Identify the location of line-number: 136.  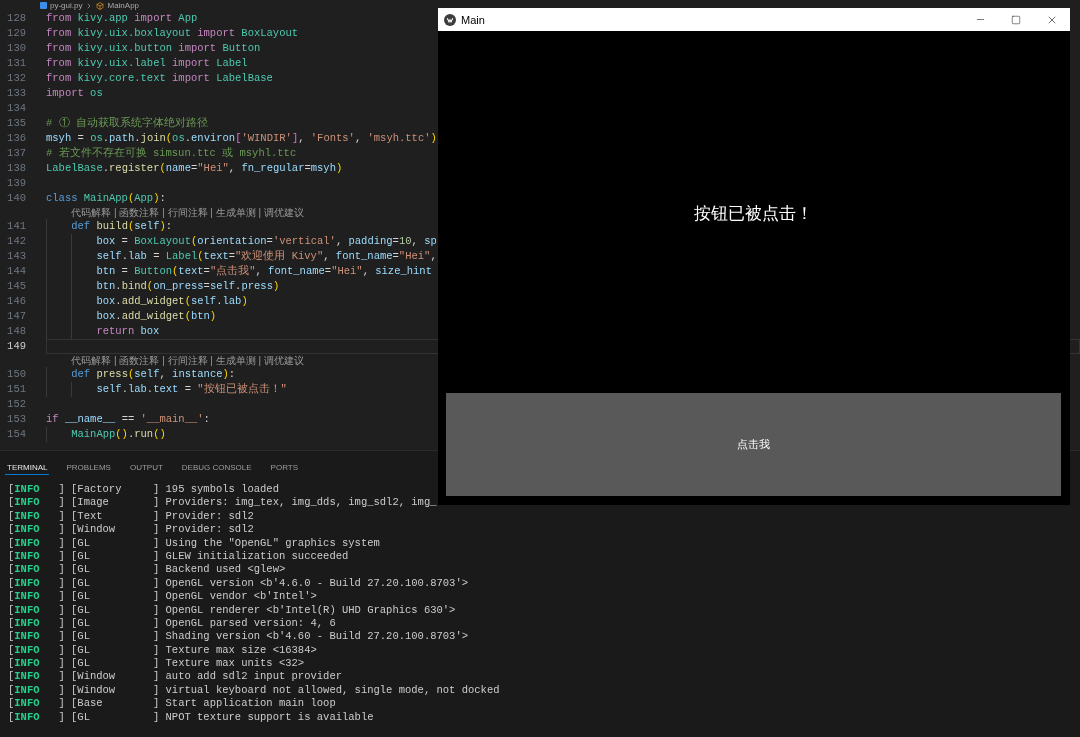
(16, 138).